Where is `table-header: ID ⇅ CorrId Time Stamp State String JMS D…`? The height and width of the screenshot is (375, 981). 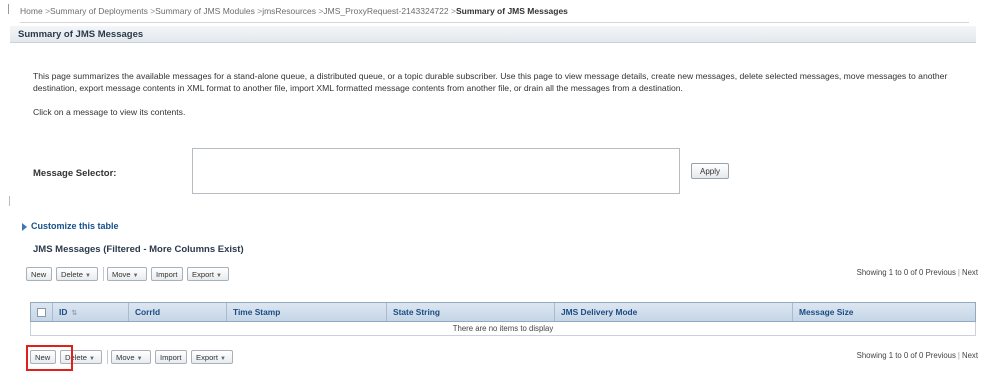 table-header: ID ⇅ CorrId Time Stamp State String JMS D… is located at coordinates (503, 312).